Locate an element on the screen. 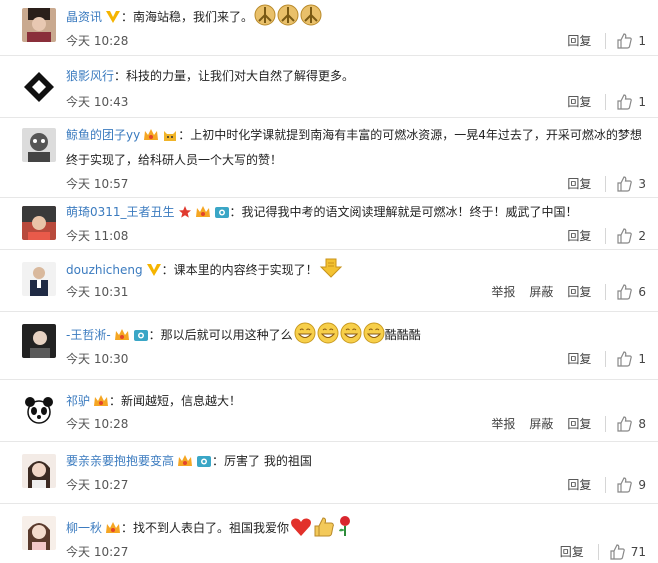  comment-text-line: douzhicheng ：课本里的内容终于实现了！ is located at coordinates (358, 271).